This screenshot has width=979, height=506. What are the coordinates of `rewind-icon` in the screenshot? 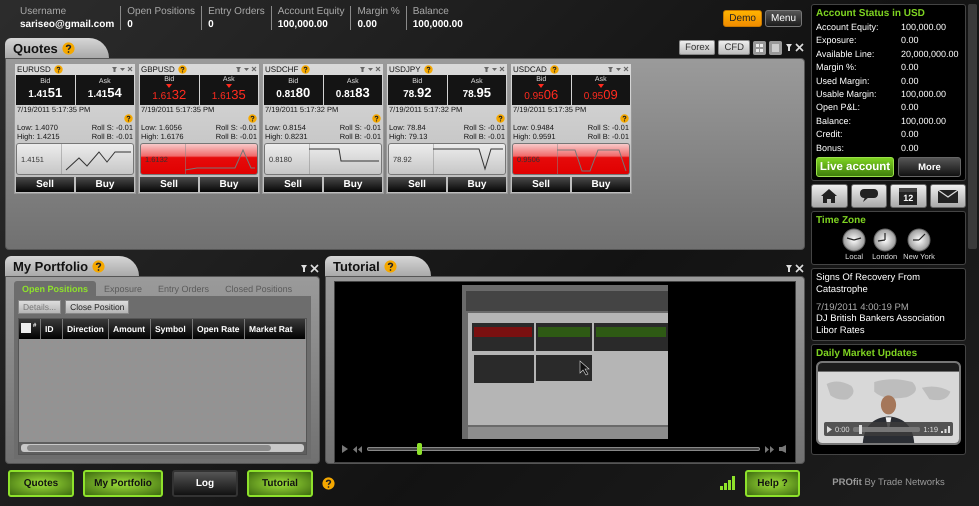 It's located at (357, 449).